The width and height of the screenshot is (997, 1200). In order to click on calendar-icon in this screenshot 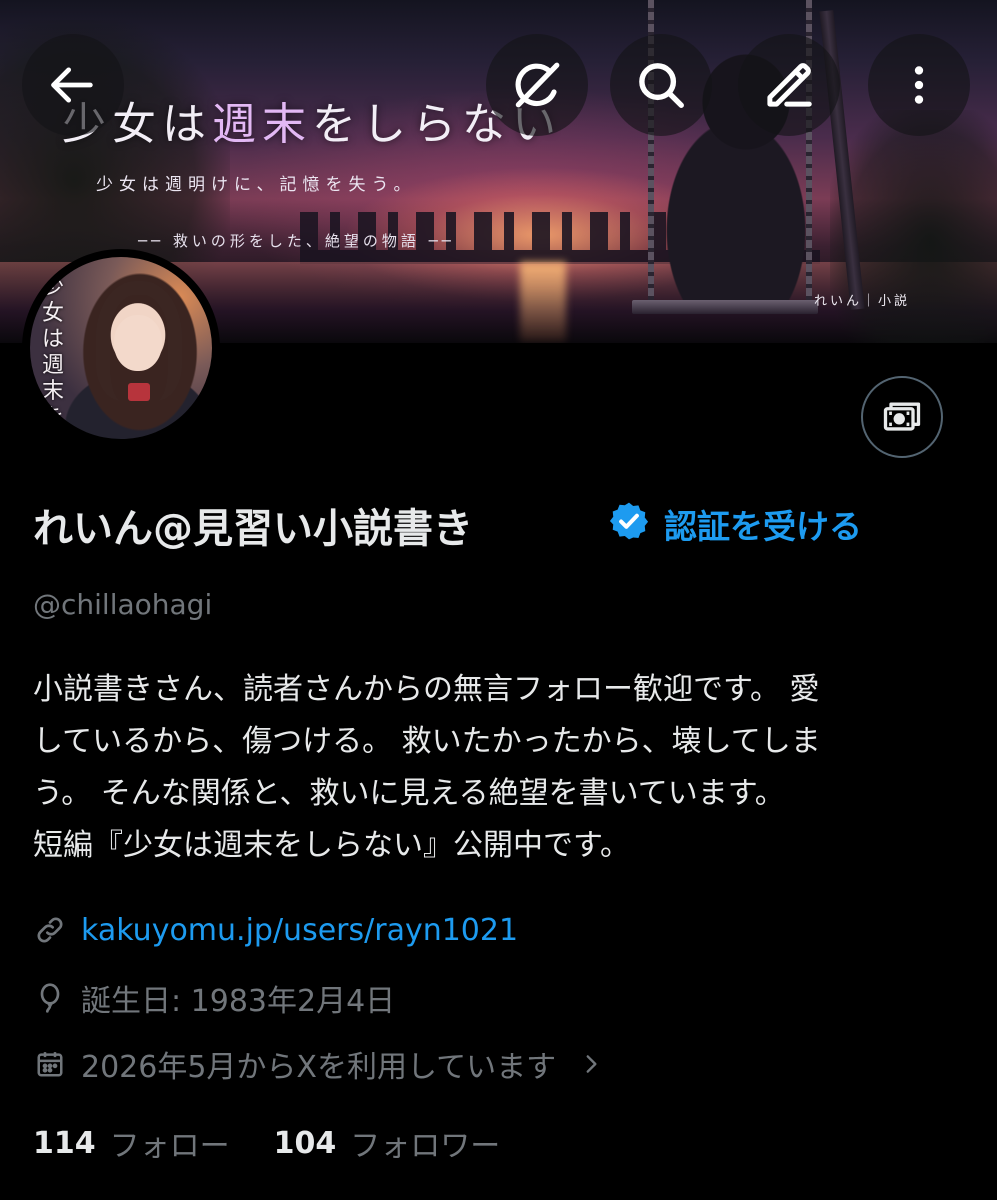, I will do `click(50, 1064)`.